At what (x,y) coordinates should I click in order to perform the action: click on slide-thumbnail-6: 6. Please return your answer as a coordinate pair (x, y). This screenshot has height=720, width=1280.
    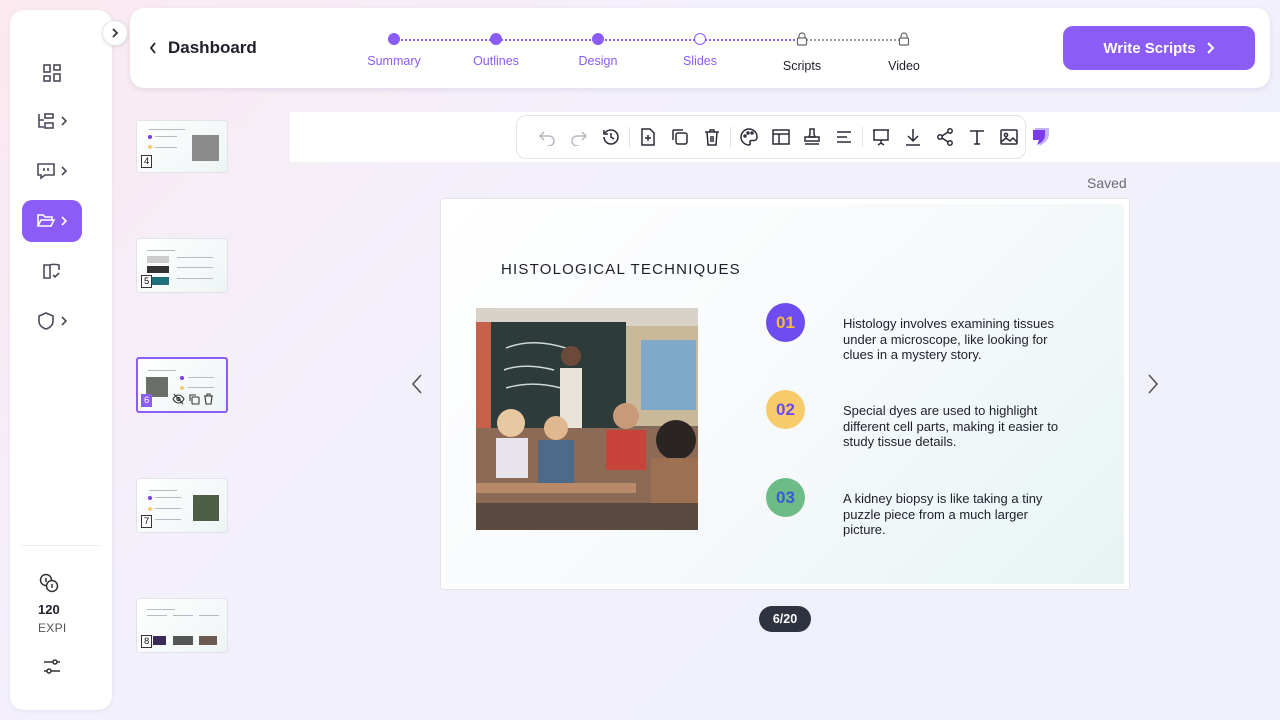
    Looking at the image, I should click on (182, 385).